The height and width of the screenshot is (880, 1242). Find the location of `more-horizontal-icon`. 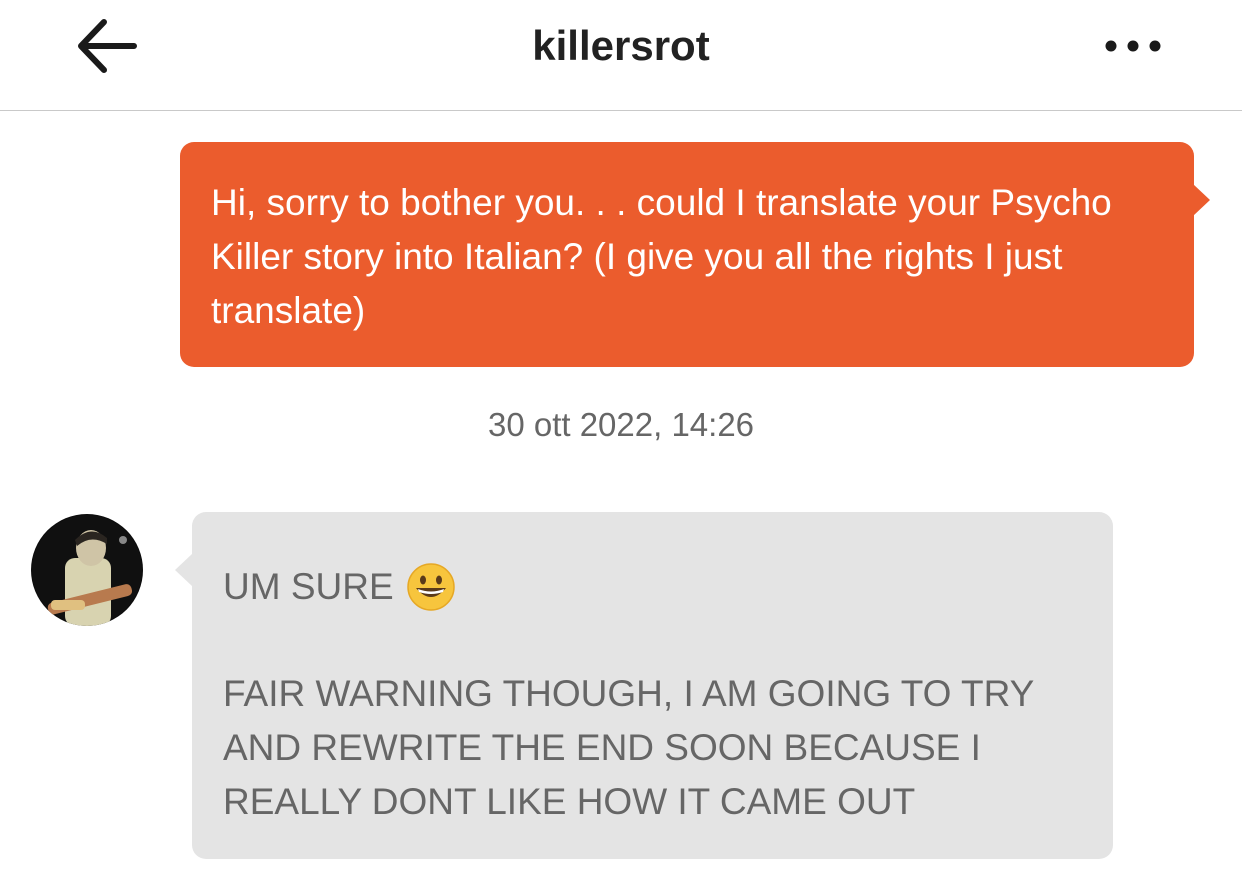

more-horizontal-icon is located at coordinates (1133, 46).